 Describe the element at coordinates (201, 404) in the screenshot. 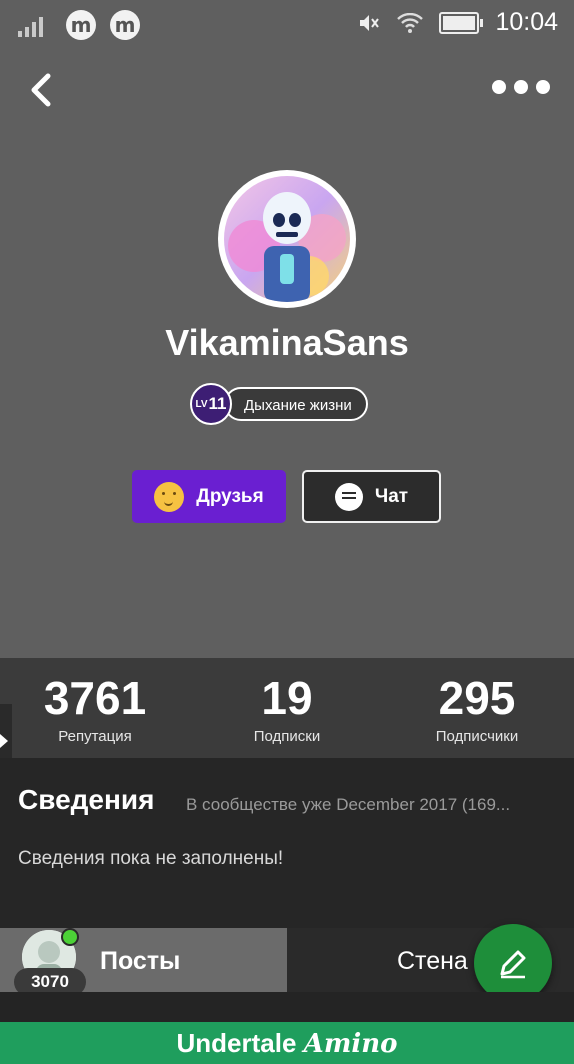

I see `level-prefix: LV` at that location.